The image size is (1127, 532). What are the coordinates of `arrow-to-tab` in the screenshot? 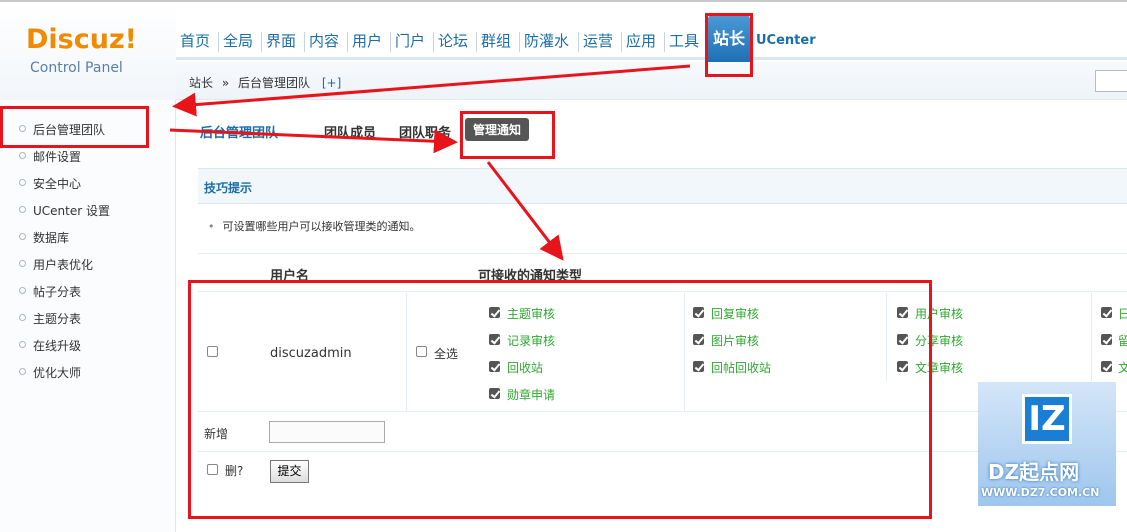 It's located at (313, 141).